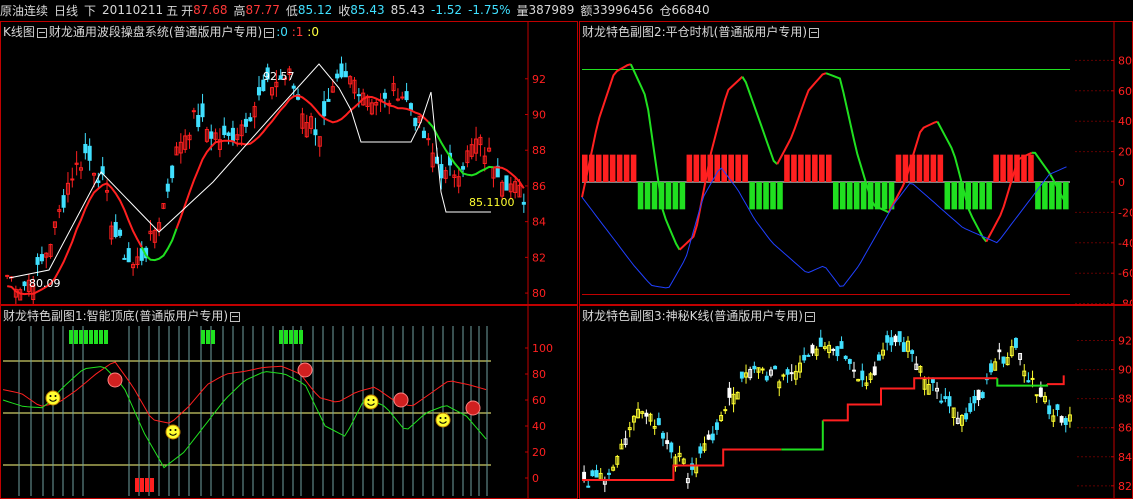 This screenshot has width=1133, height=499. Describe the element at coordinates (1125, 212) in the screenshot. I see `osc-axis-label: -20` at that location.